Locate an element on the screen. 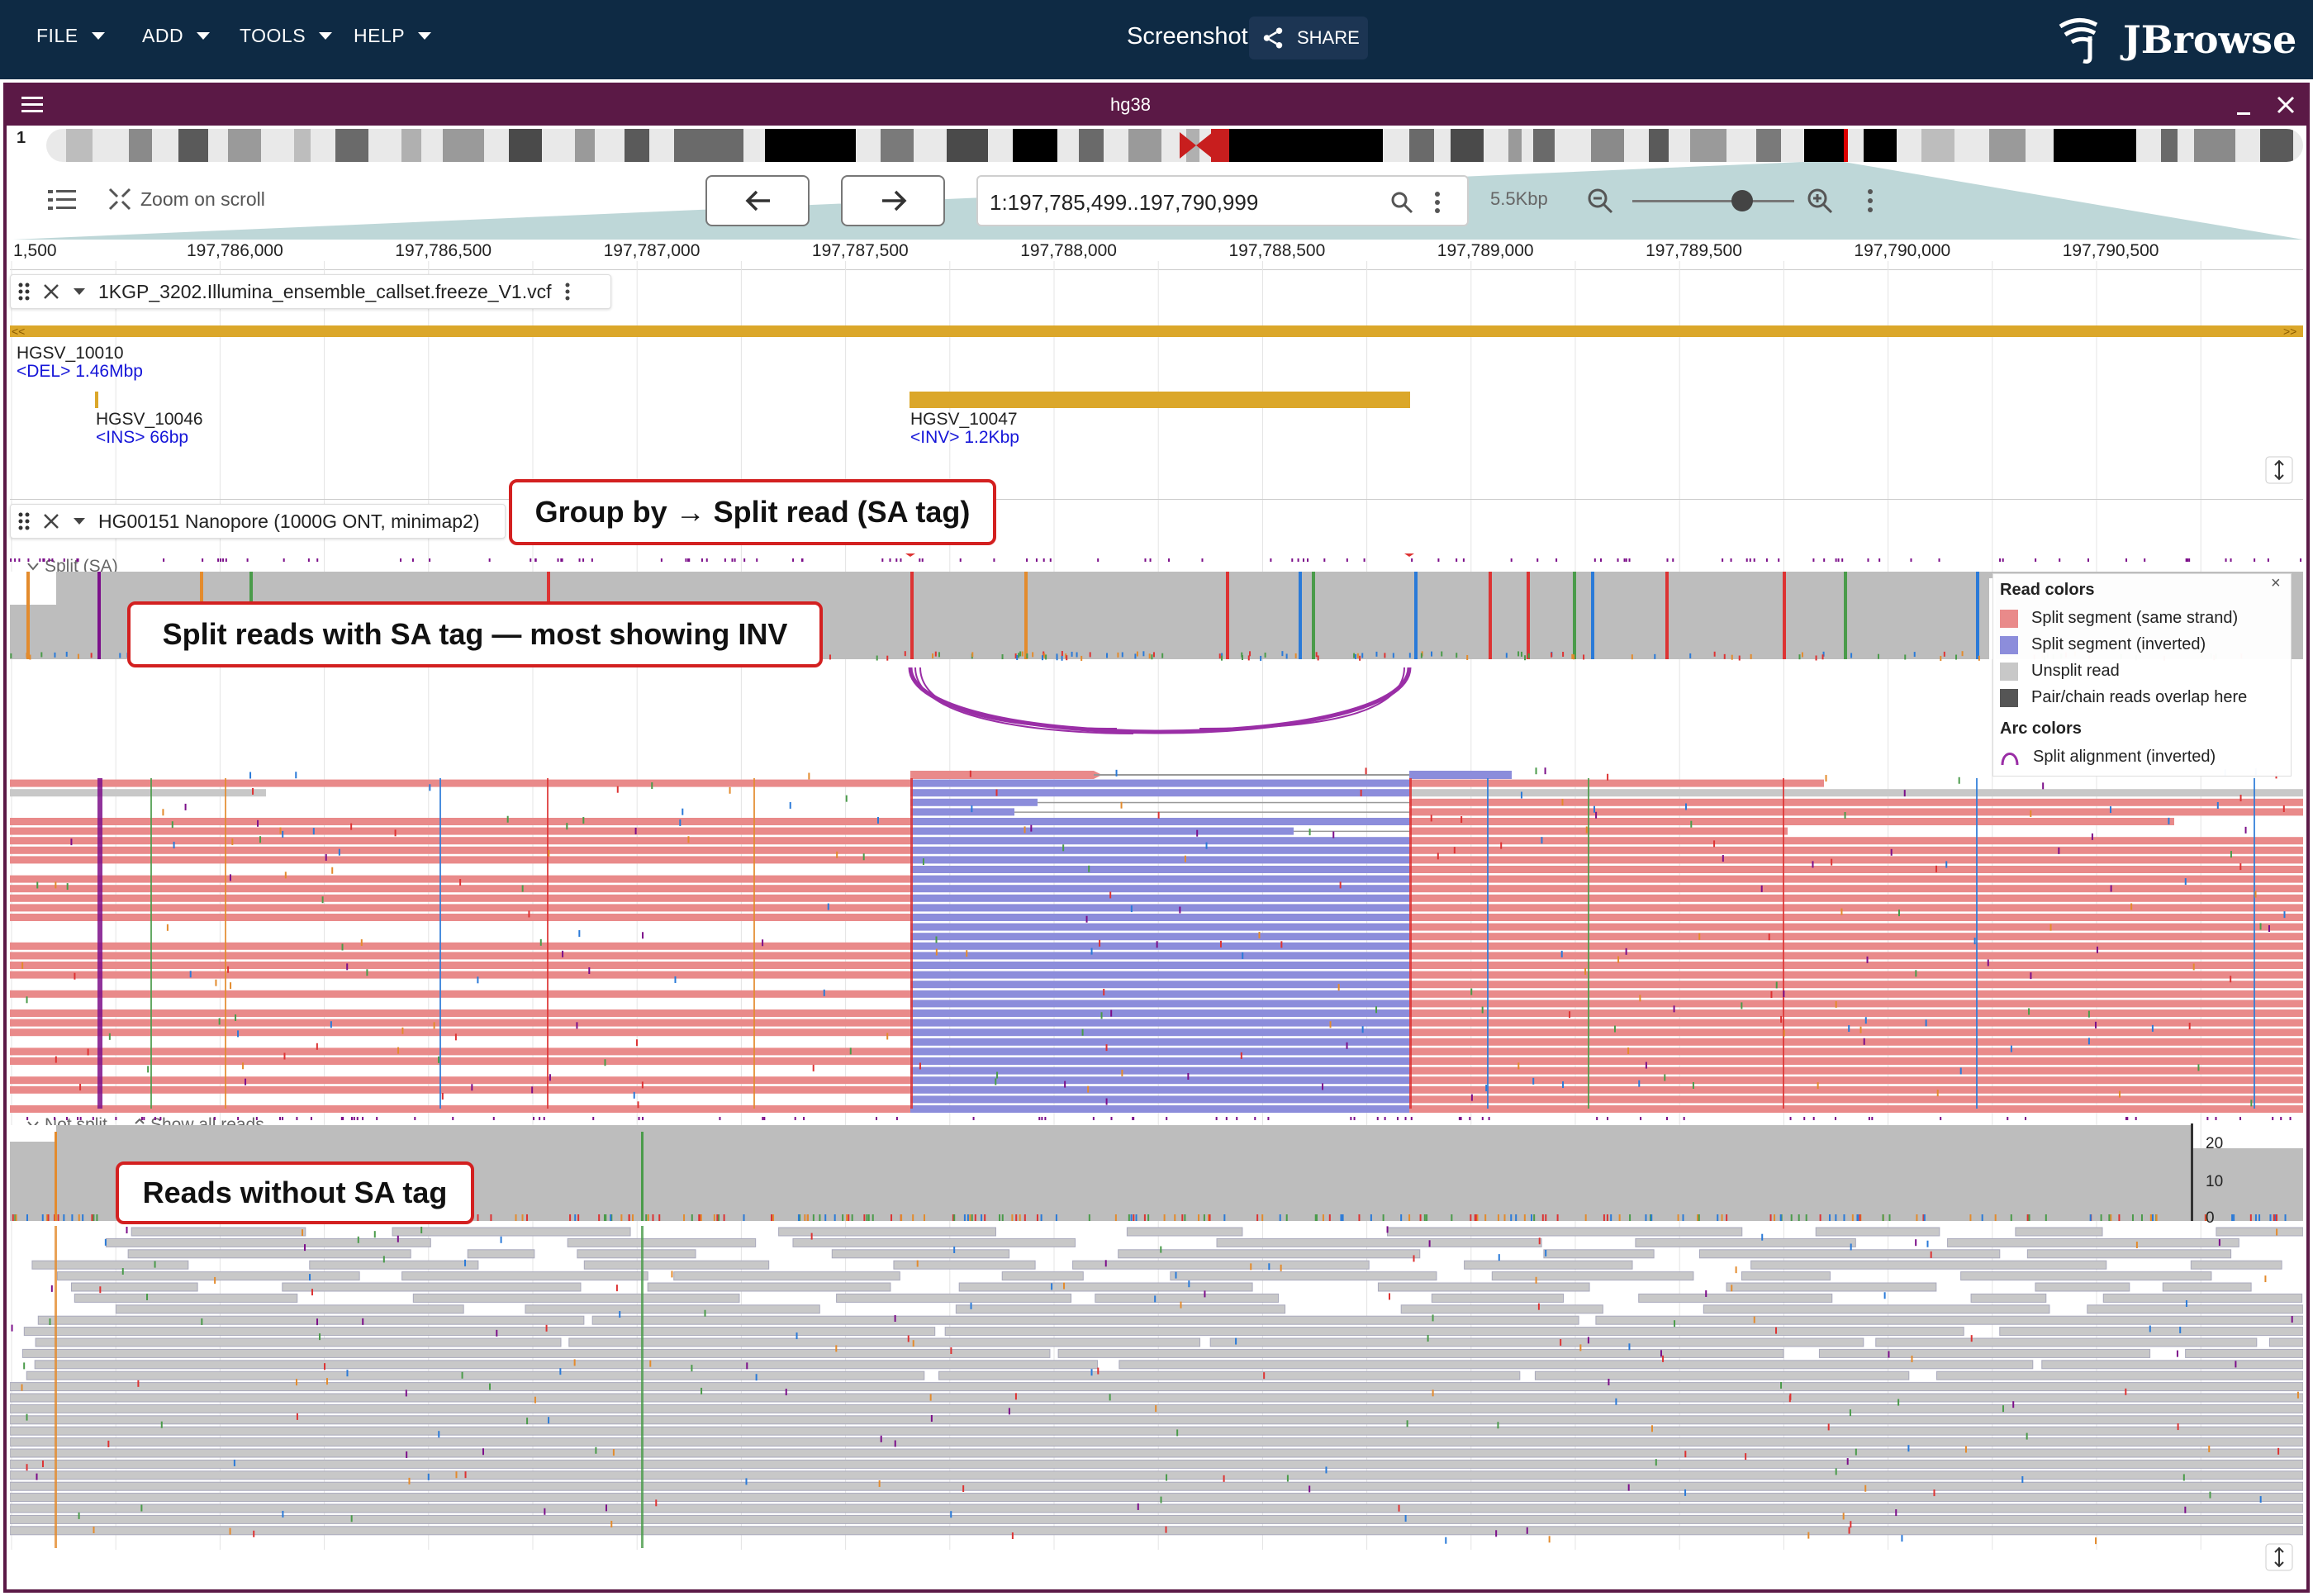 The height and width of the screenshot is (1596, 2313). ins-feature-mark is located at coordinates (96, 400).